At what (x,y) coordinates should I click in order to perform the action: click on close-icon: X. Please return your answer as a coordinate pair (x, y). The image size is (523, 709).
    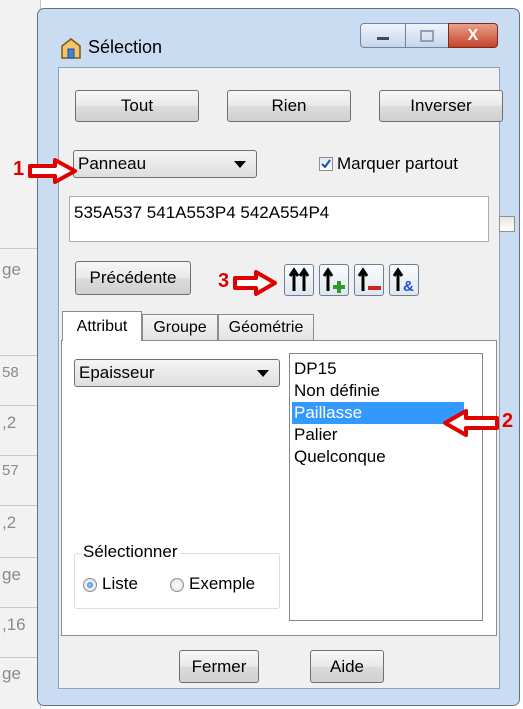
    Looking at the image, I should click on (473, 35).